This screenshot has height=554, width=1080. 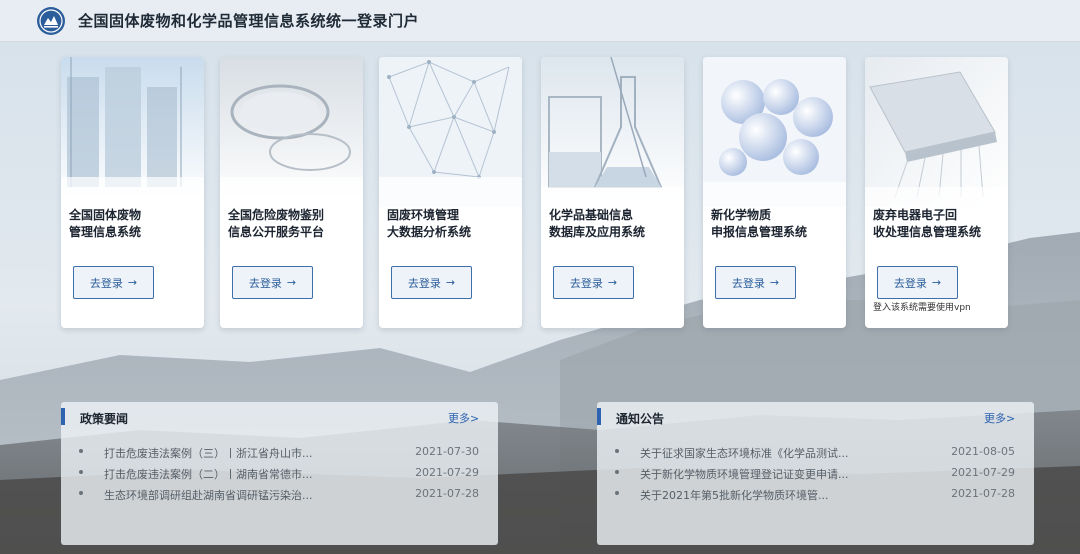 What do you see at coordinates (917, 282) in the screenshot?
I see `login-button-e-waste: 去登录 →` at bounding box center [917, 282].